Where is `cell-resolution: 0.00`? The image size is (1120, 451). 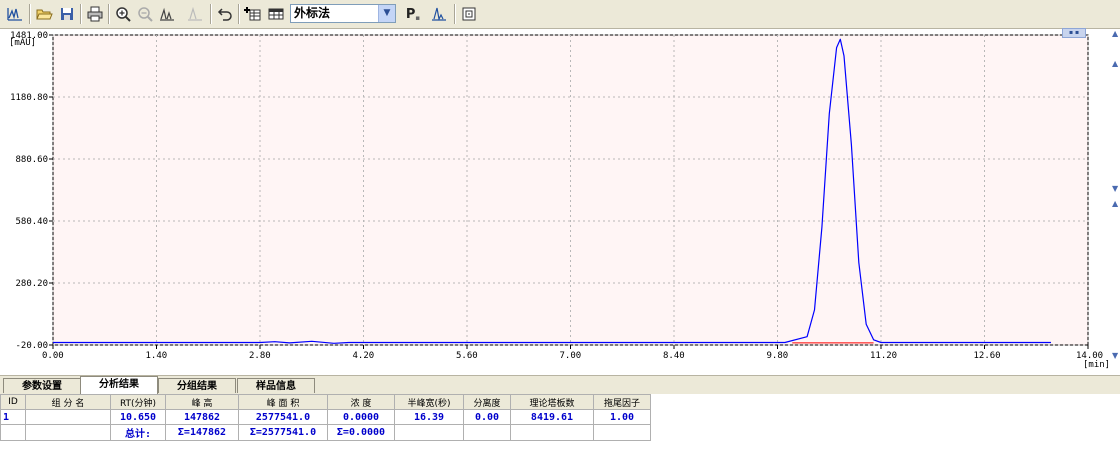 cell-resolution: 0.00 is located at coordinates (487, 417).